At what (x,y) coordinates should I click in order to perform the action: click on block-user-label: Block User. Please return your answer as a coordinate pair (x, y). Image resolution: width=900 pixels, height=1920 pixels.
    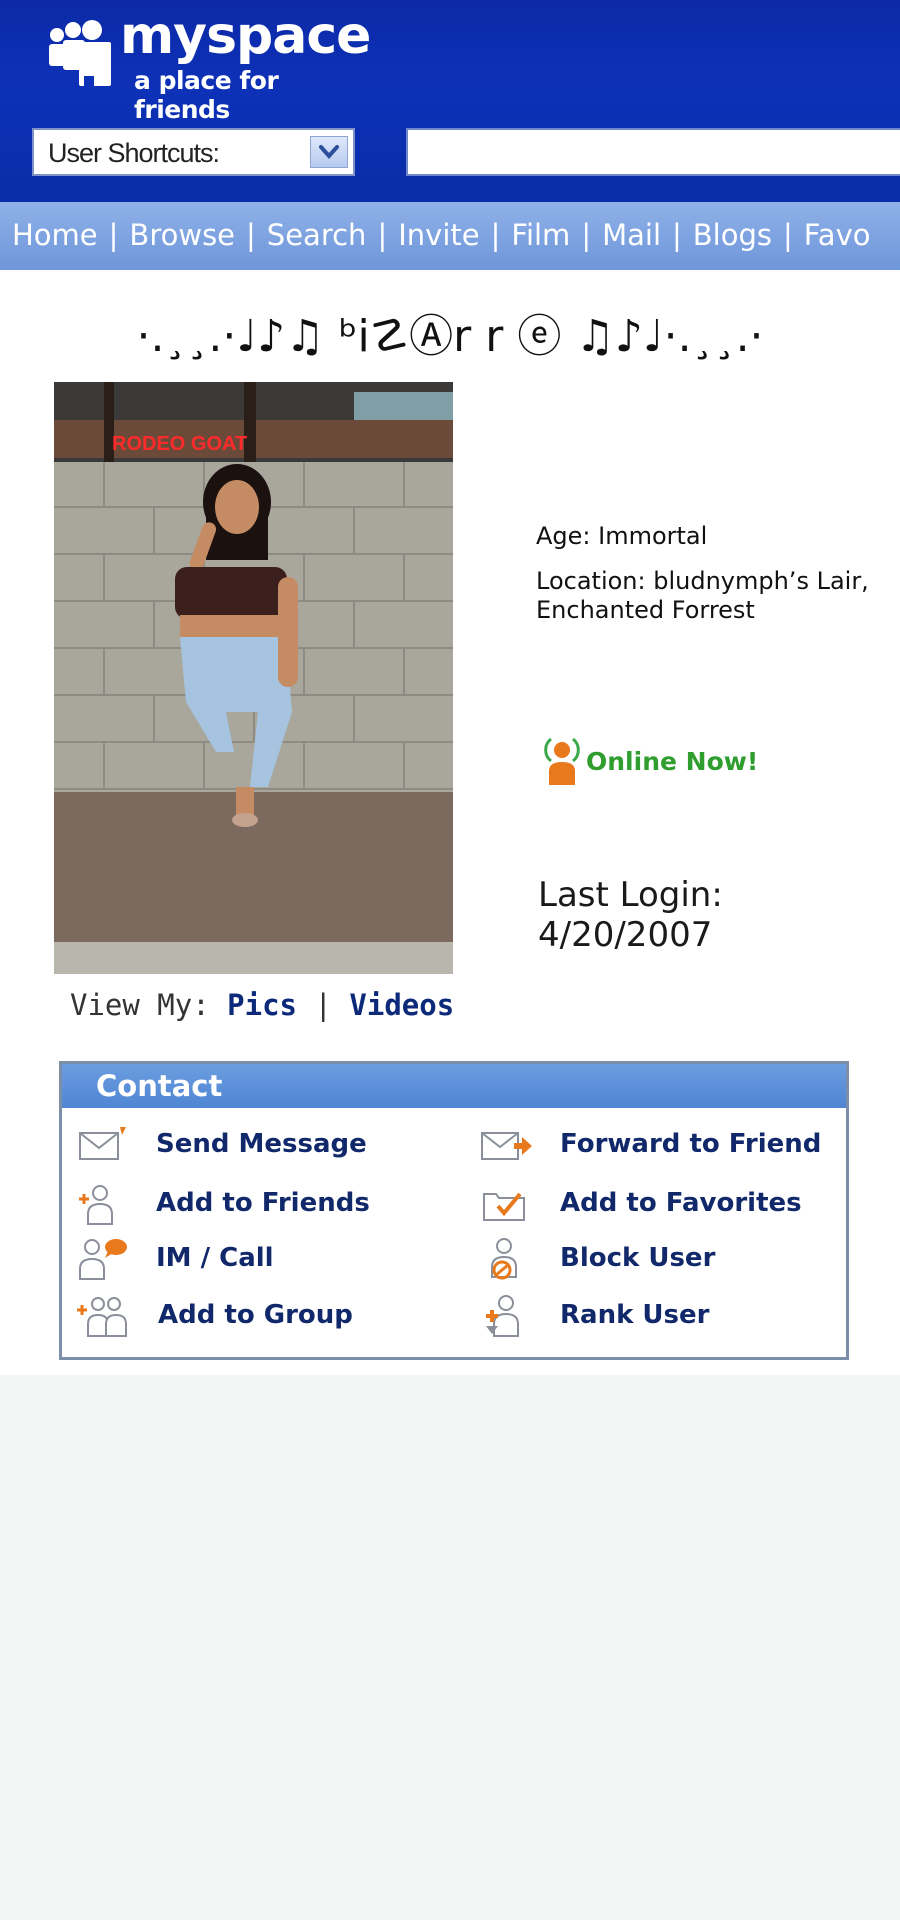
    Looking at the image, I should click on (638, 1258).